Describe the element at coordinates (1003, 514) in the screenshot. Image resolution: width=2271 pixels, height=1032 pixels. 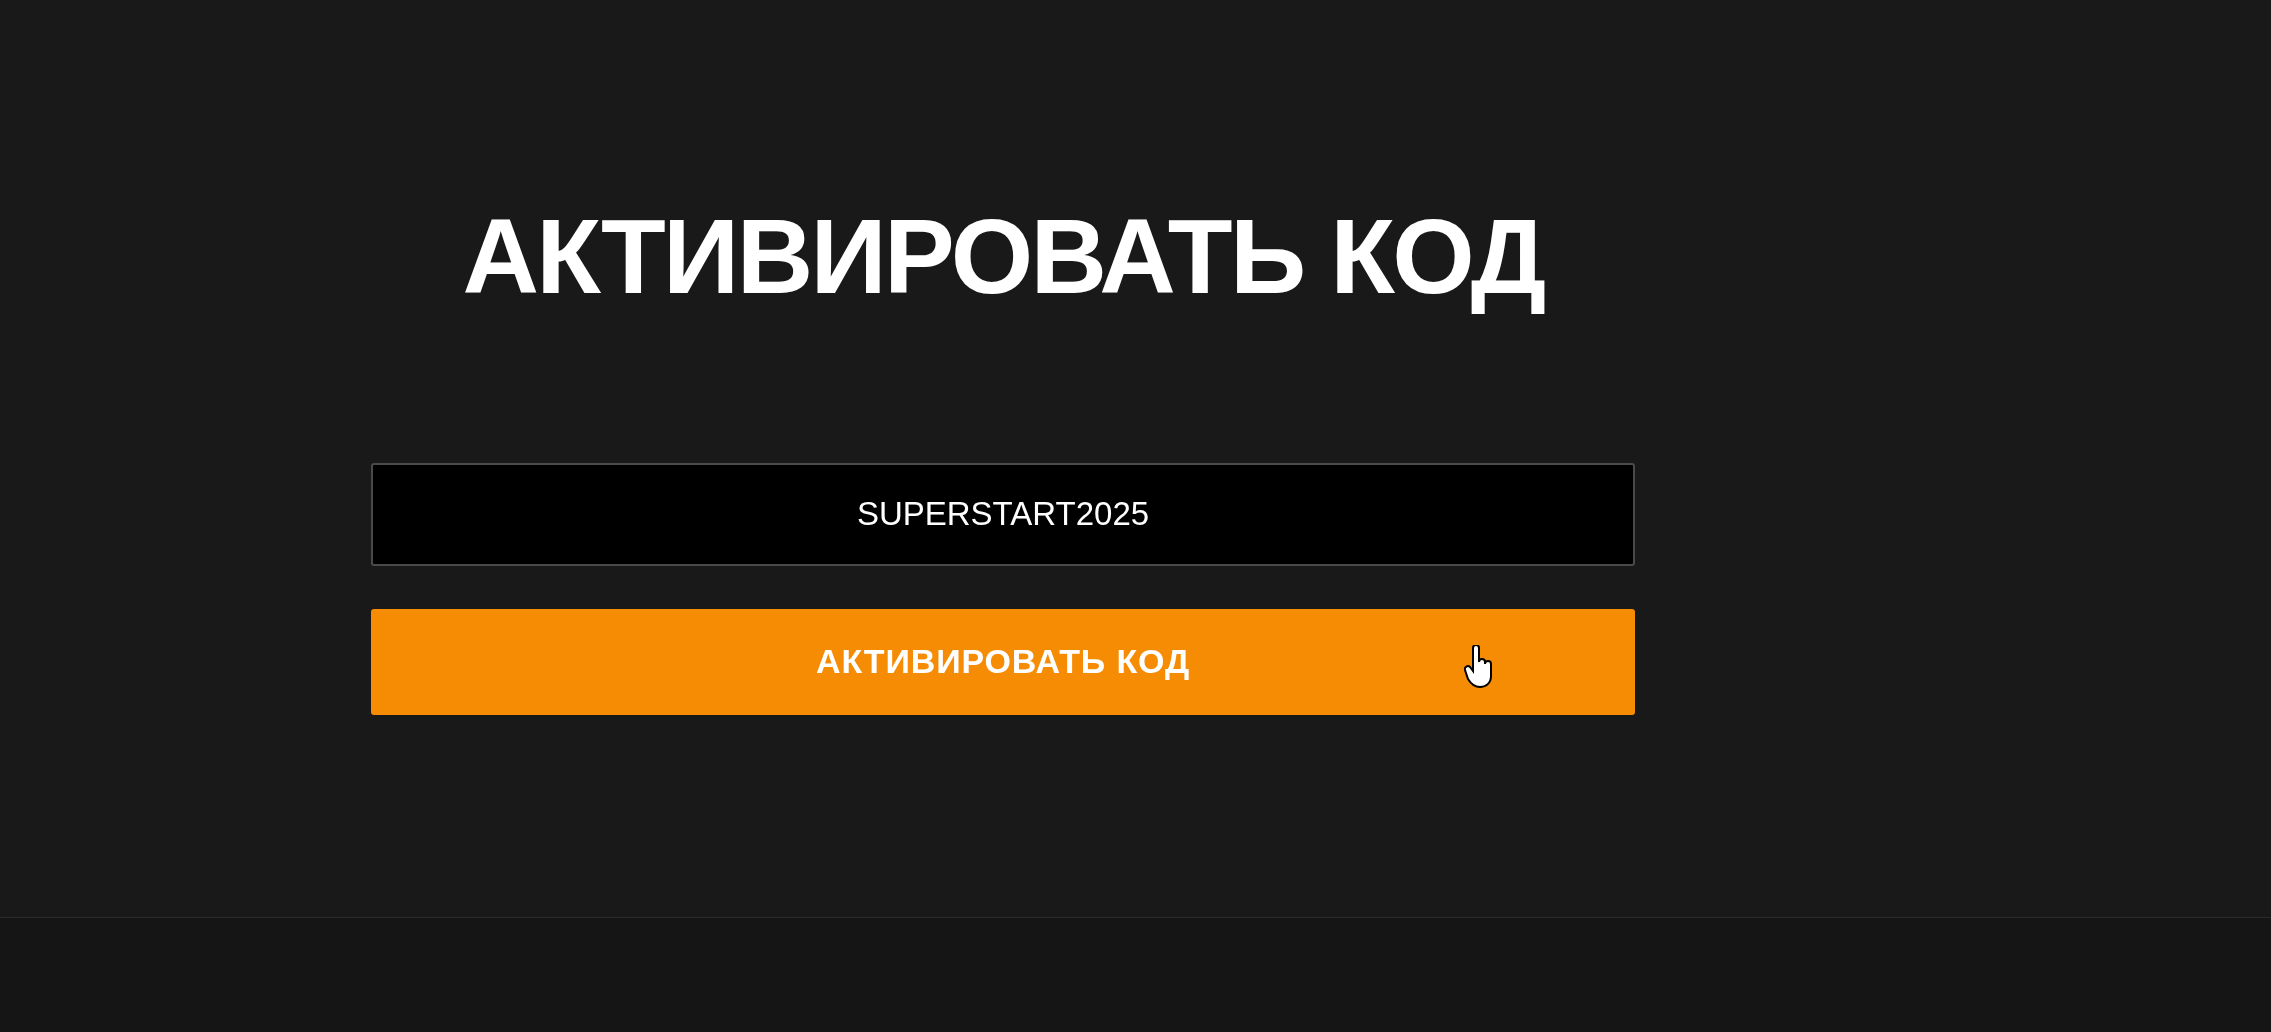
I see `code-input-field: SUPERSTART2025` at that location.